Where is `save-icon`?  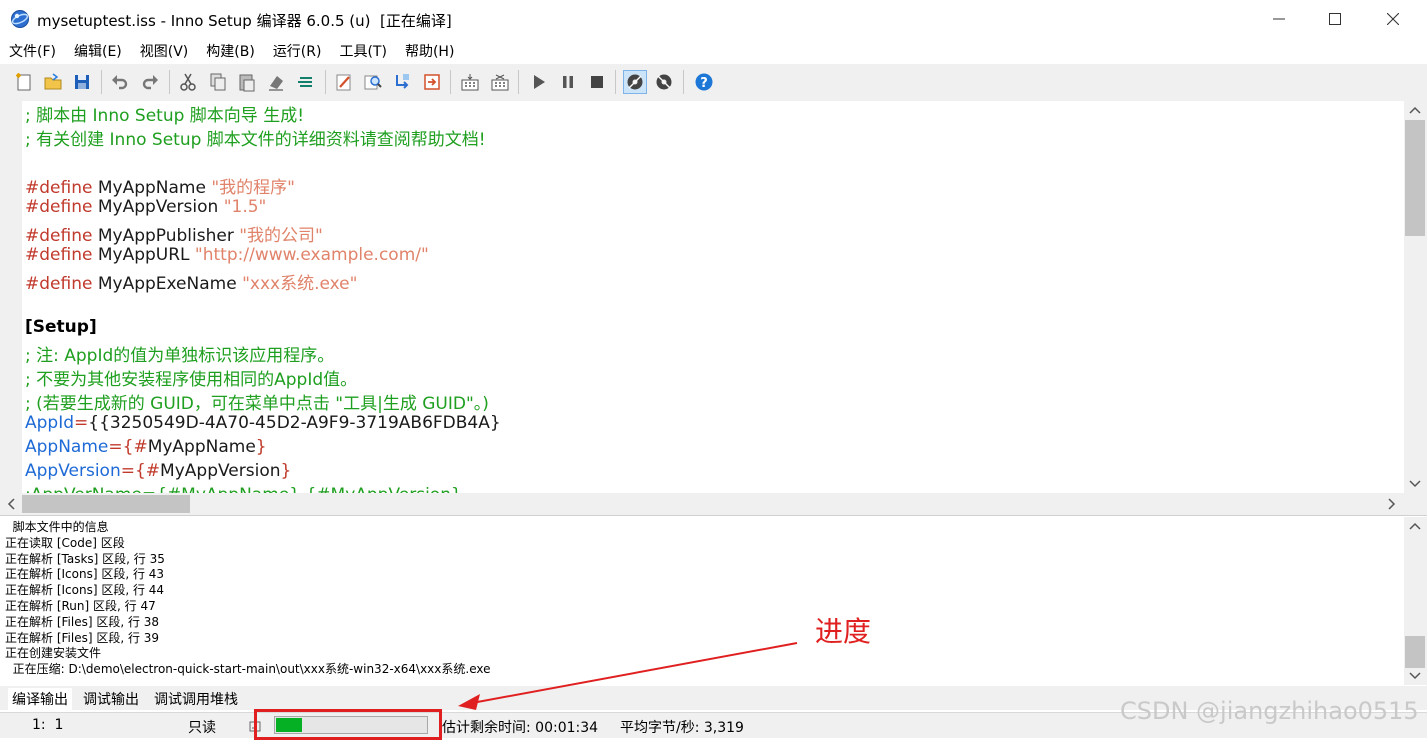
save-icon is located at coordinates (82, 82).